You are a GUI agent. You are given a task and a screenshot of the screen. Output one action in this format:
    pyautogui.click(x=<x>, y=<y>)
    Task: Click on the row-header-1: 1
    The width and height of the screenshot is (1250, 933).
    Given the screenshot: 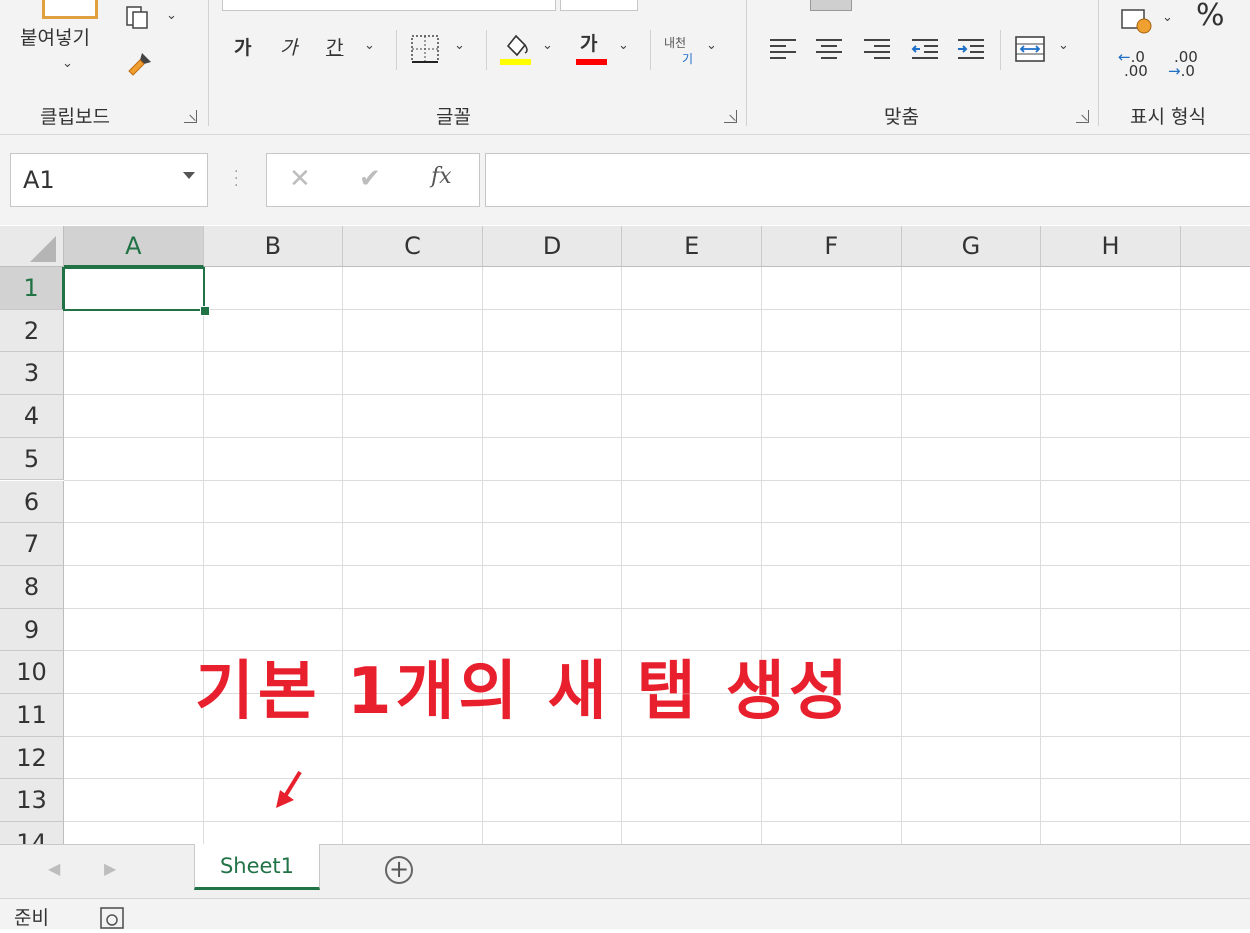 What is the action you would take?
    pyautogui.click(x=32, y=288)
    